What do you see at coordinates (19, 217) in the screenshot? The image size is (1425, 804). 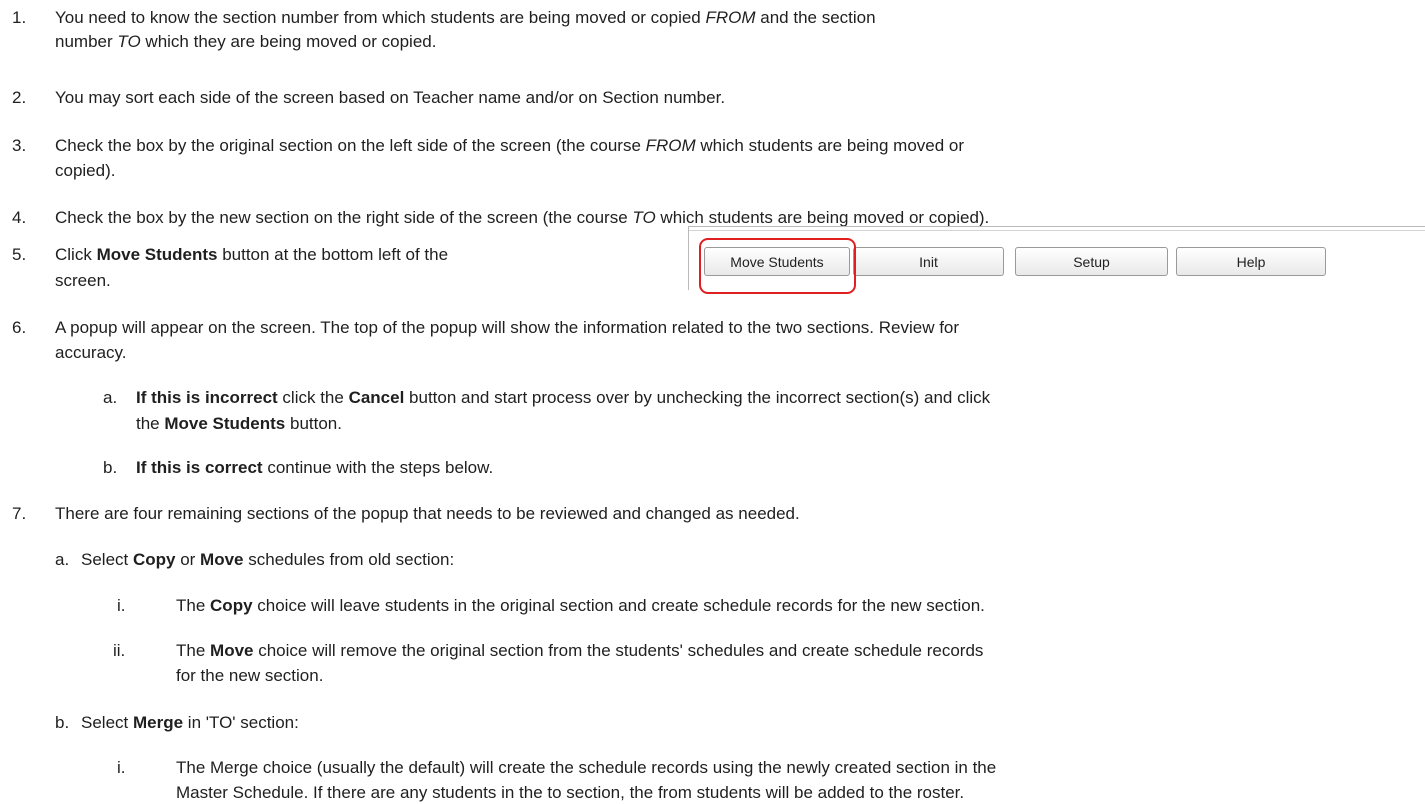 I see `list-marker: 4.` at bounding box center [19, 217].